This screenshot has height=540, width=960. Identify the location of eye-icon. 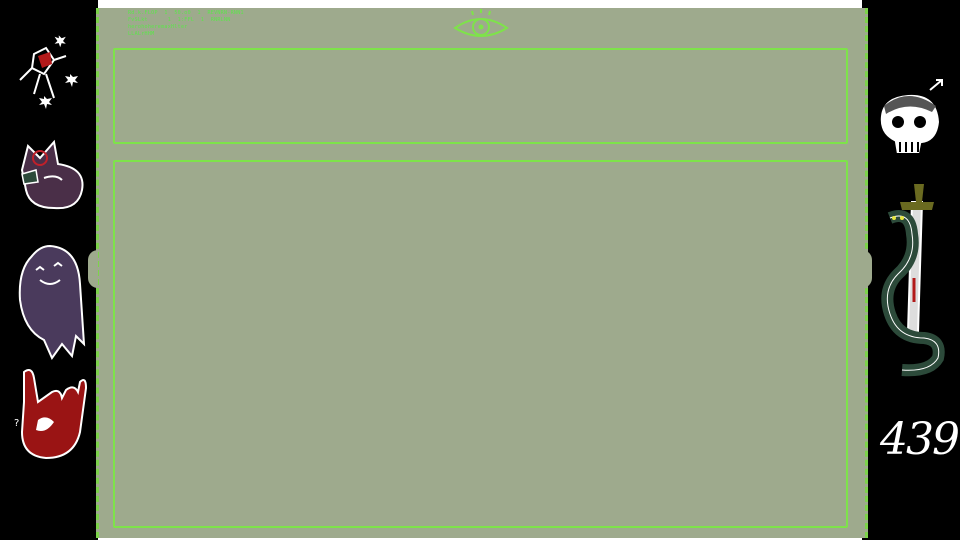
(481, 23).